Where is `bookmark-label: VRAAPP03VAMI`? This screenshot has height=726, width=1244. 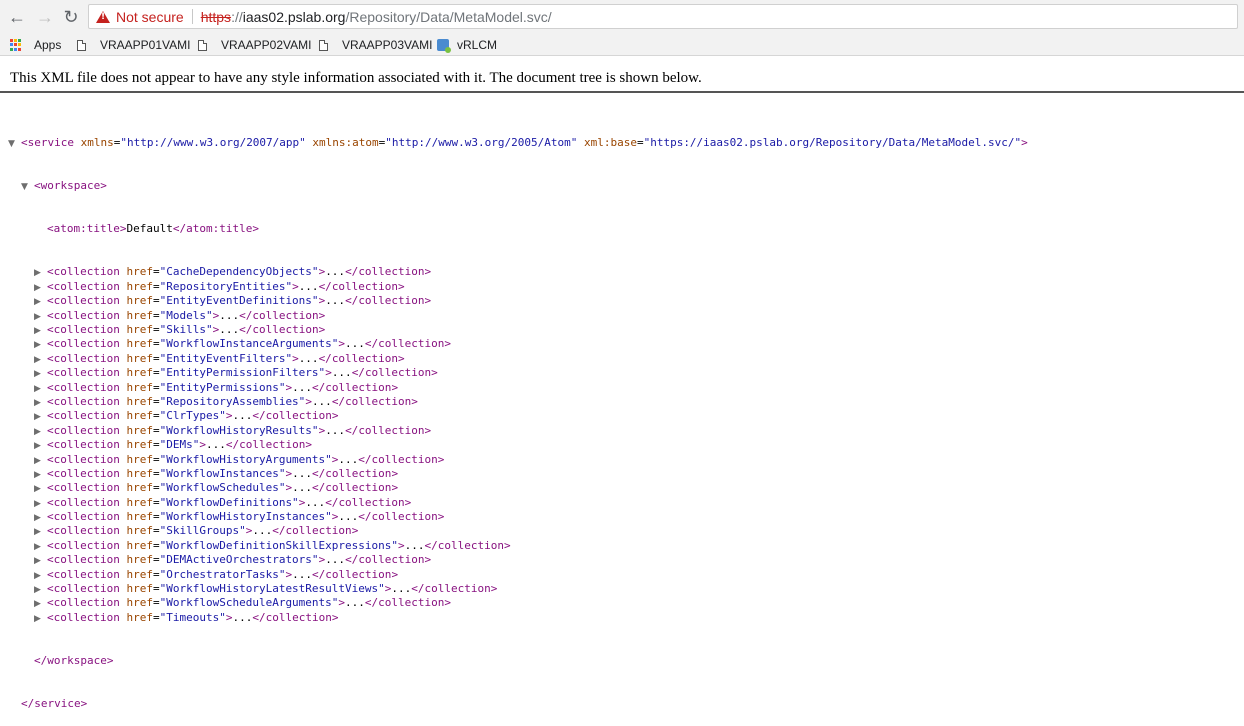
bookmark-label: VRAAPP03VAMI is located at coordinates (387, 45).